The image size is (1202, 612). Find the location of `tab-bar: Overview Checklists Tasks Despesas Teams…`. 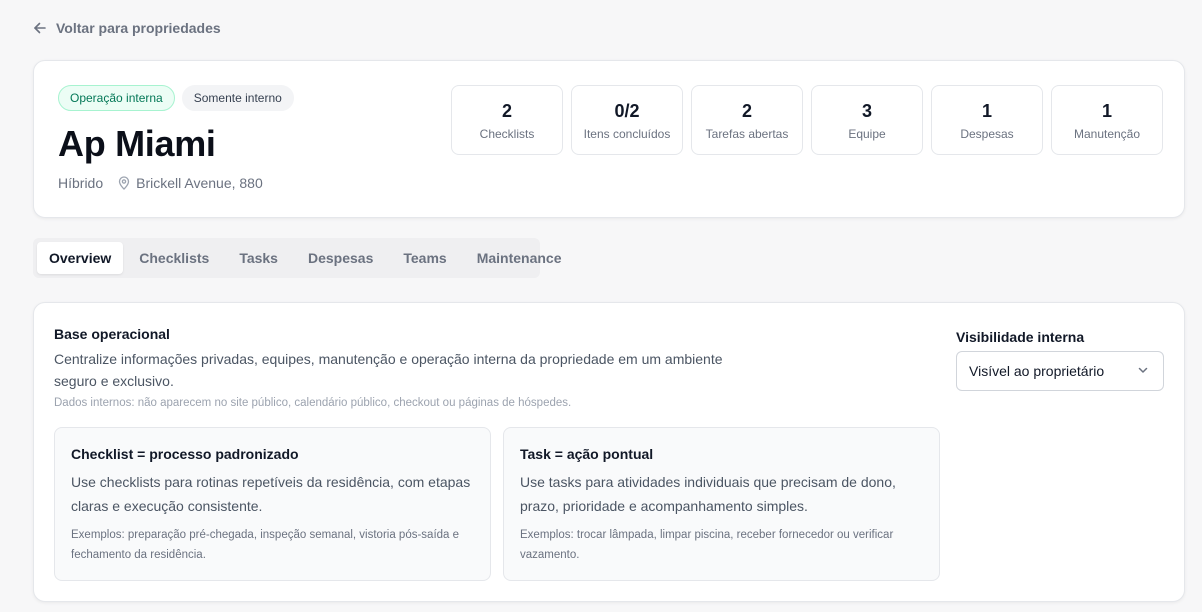

tab-bar: Overview Checklists Tasks Despesas Teams… is located at coordinates (297, 258).